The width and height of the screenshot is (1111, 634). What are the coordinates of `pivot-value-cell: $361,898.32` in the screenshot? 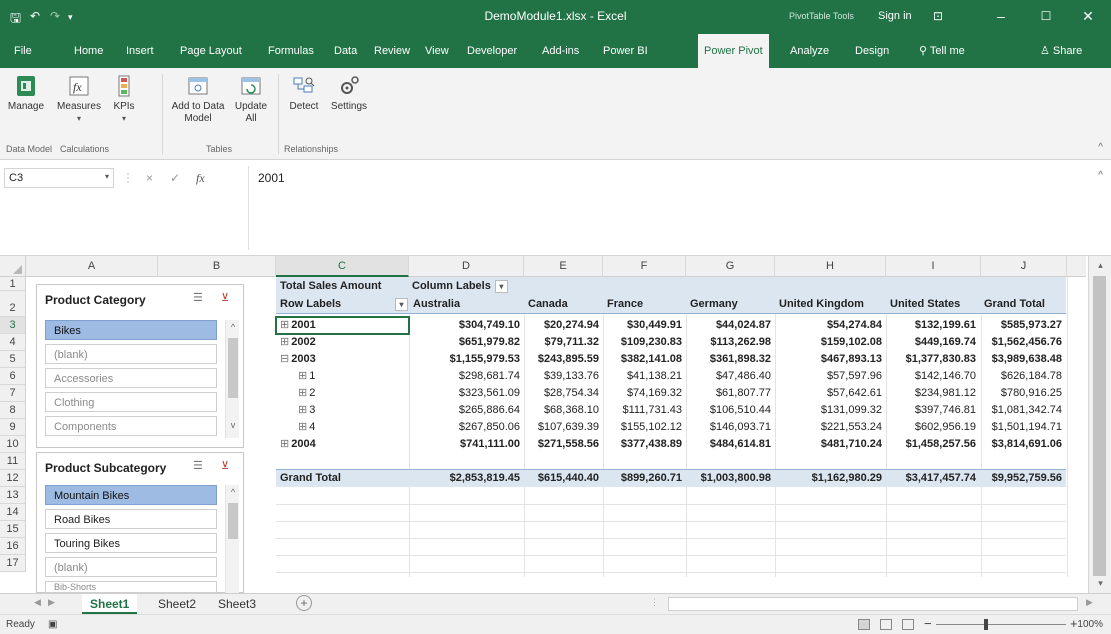 It's located at (711, 359).